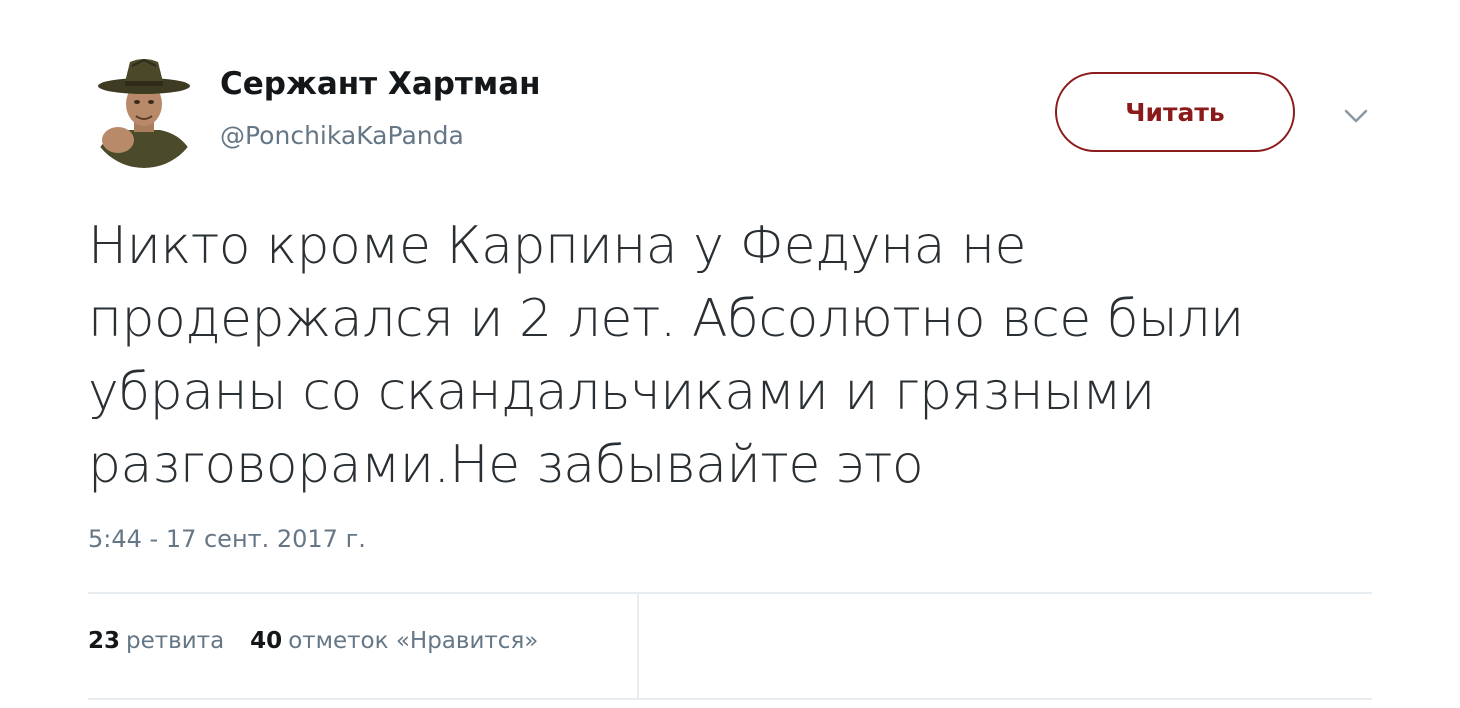  I want to click on drill-sergeant-avatar-icon, so click(144, 112).